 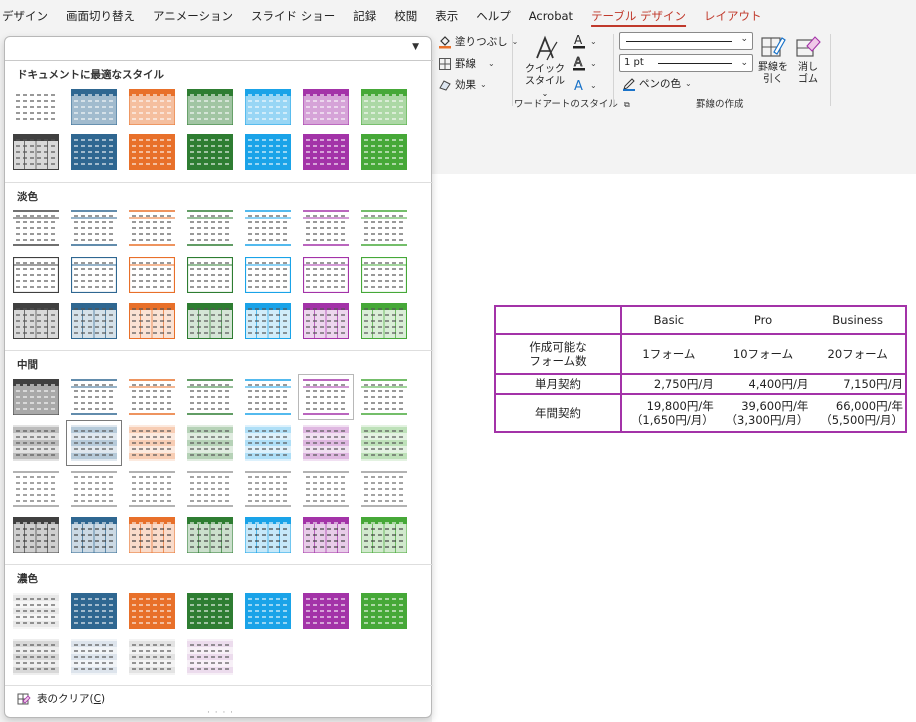 I want to click on table-cell: 10フォーム, so click(x=763, y=353).